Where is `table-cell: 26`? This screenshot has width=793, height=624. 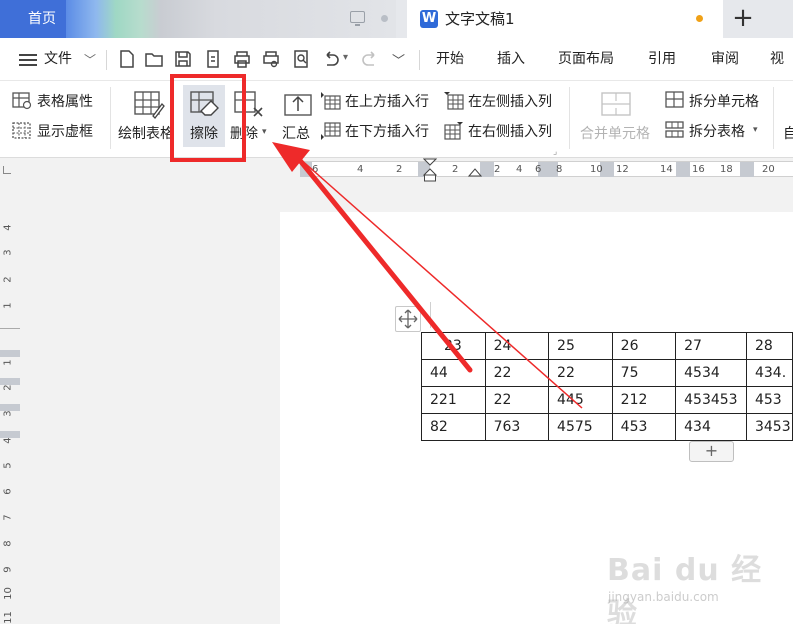 table-cell: 26 is located at coordinates (644, 346).